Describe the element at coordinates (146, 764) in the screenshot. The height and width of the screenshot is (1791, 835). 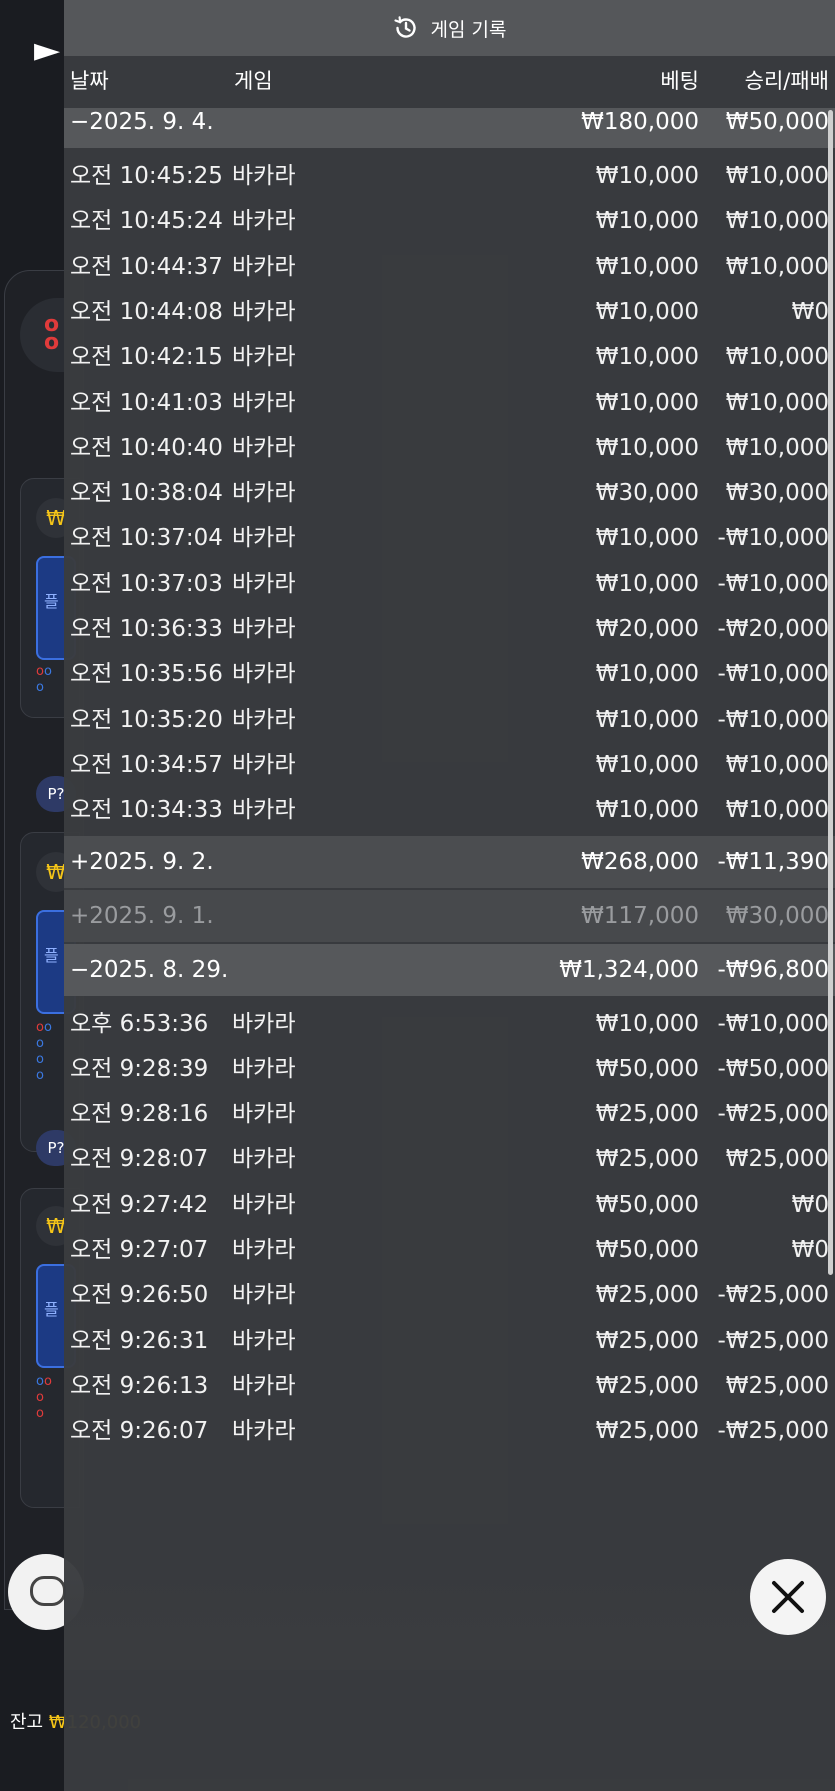
I see `row-time: 오전 10:34:57` at that location.